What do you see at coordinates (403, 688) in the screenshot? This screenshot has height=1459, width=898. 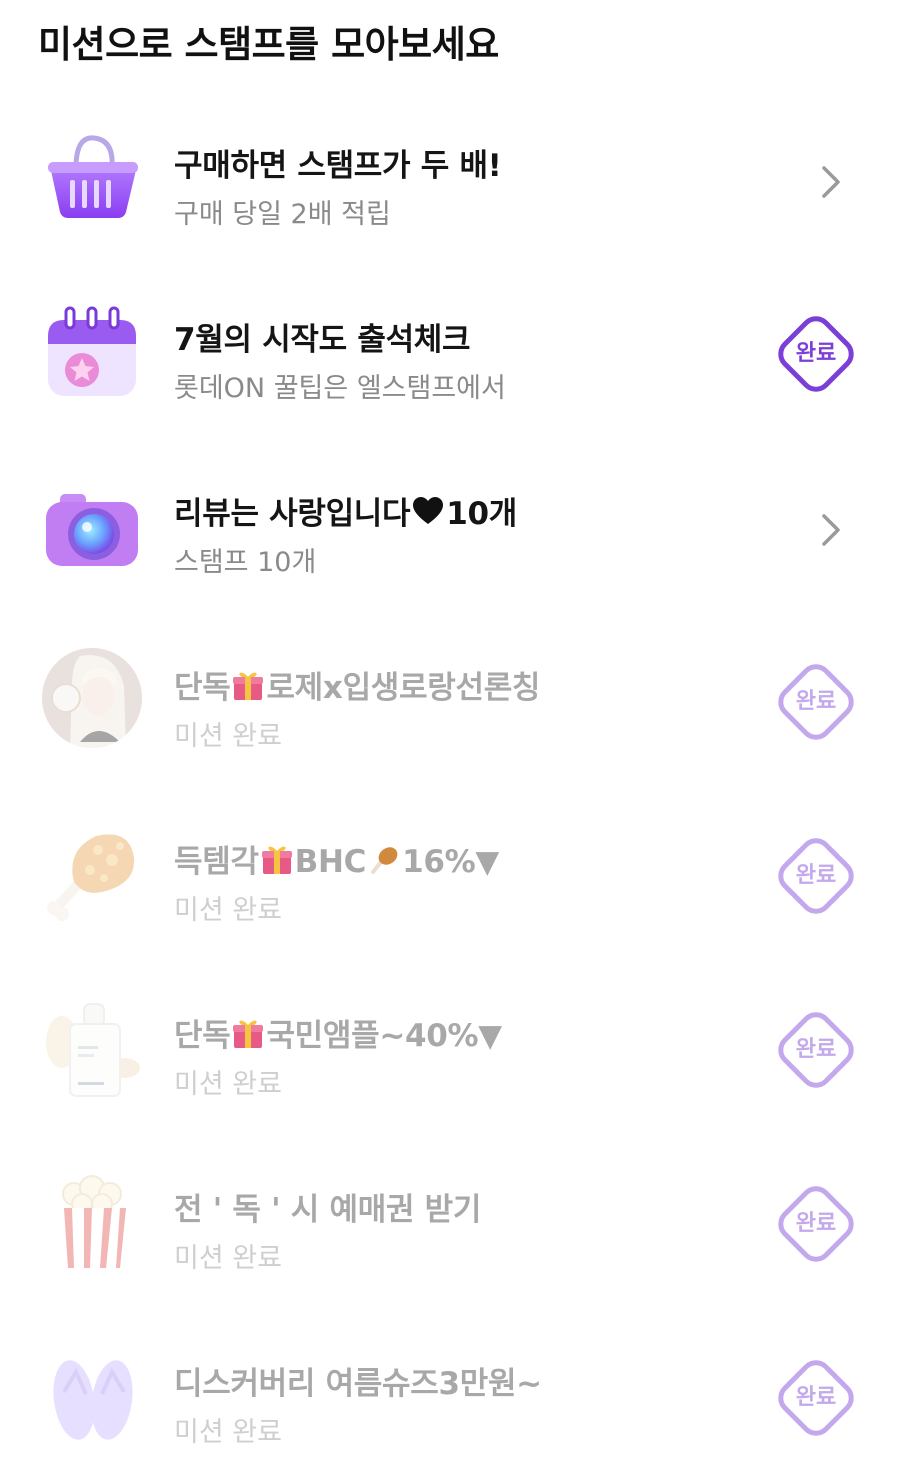 I see `mission-title-text: 로제x입생로랑선론칭` at bounding box center [403, 688].